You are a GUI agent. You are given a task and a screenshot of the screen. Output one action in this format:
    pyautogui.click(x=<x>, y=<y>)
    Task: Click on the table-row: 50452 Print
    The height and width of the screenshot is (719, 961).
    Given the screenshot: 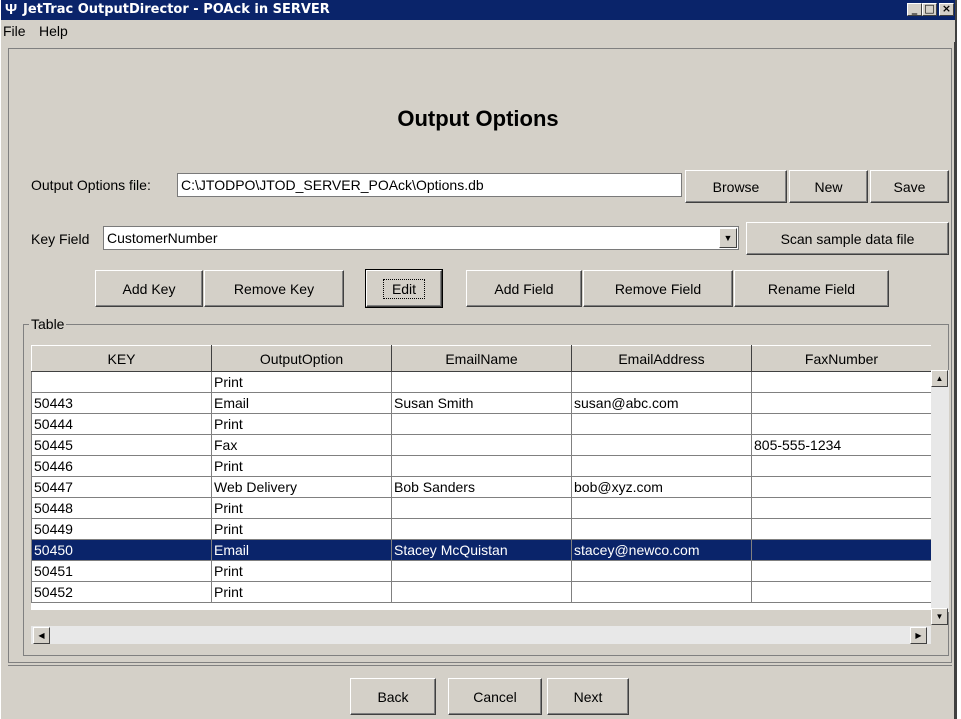 What is the action you would take?
    pyautogui.click(x=481, y=592)
    